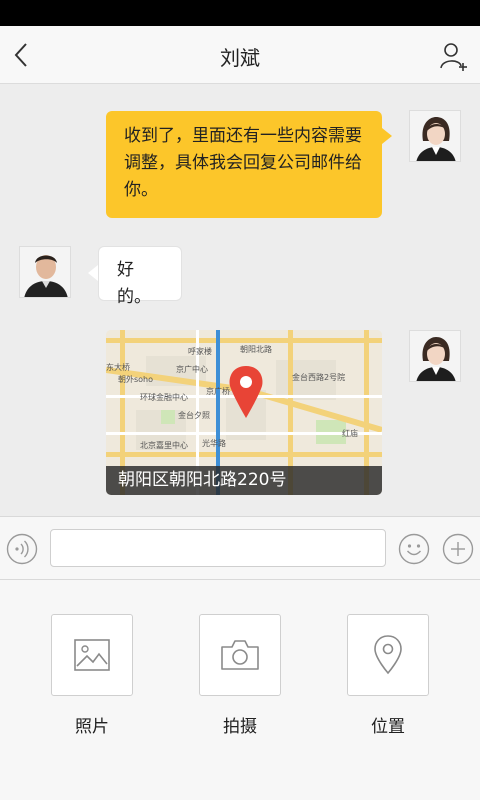 The width and height of the screenshot is (480, 800). I want to click on more-button, so click(458, 549).